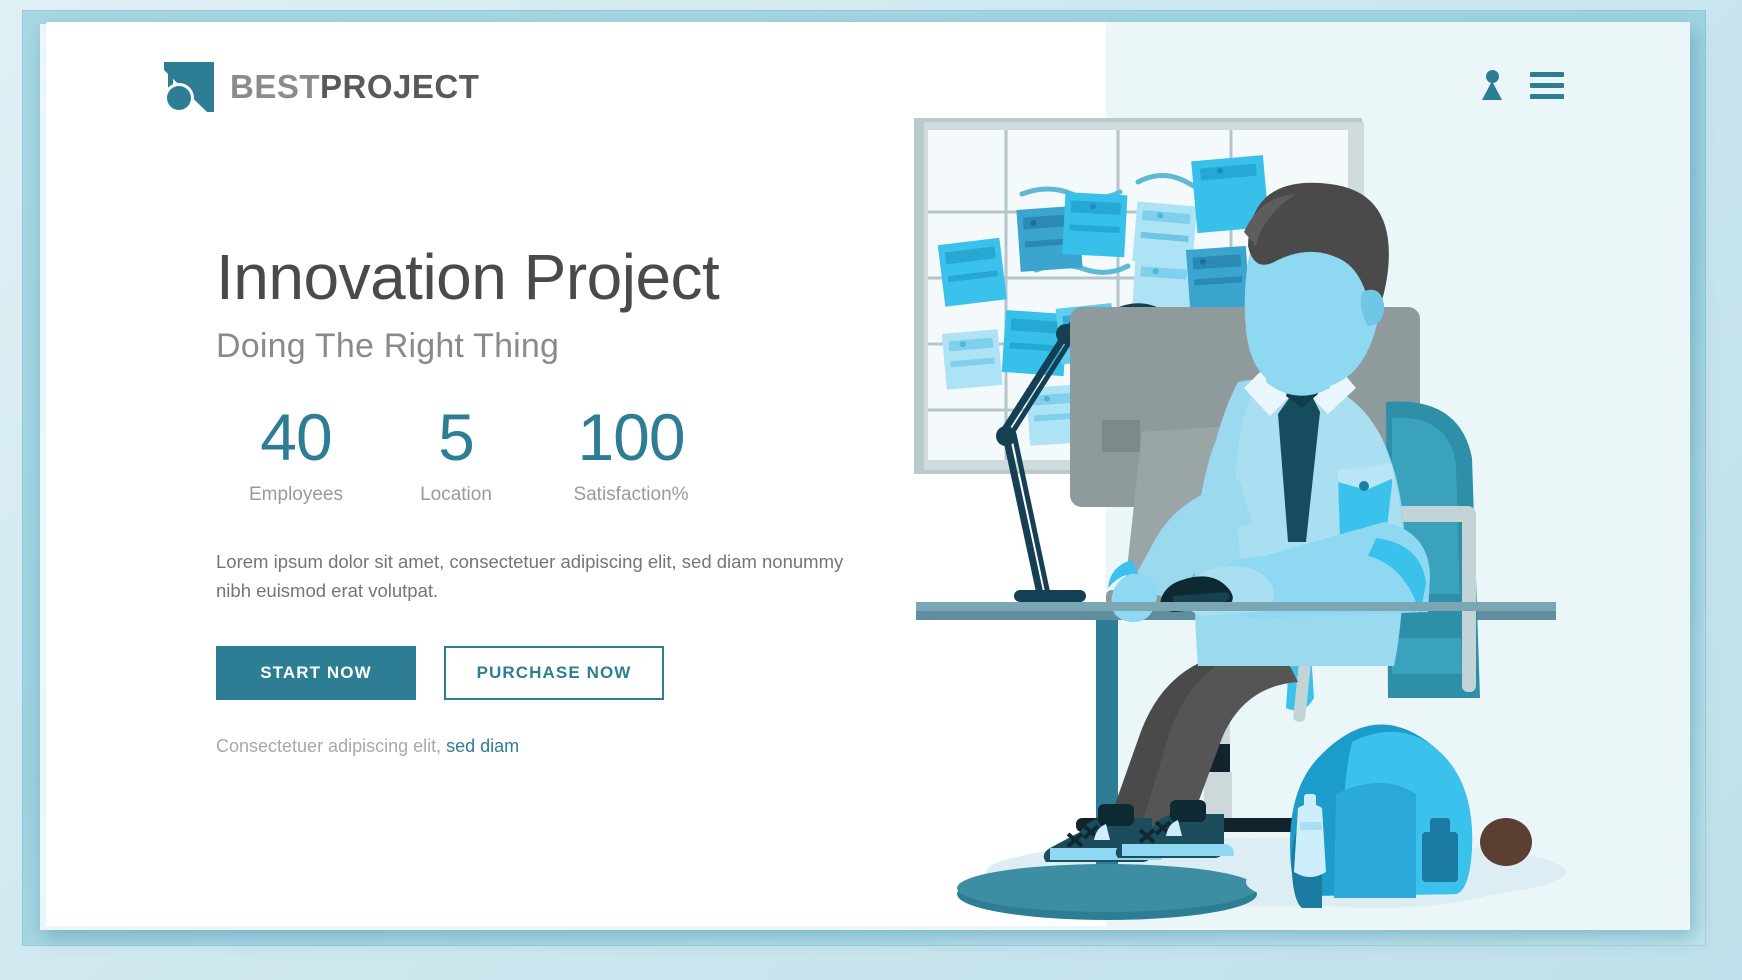 The height and width of the screenshot is (980, 1742). What do you see at coordinates (400, 86) in the screenshot?
I see `brand-name-part2: PROJECT` at bounding box center [400, 86].